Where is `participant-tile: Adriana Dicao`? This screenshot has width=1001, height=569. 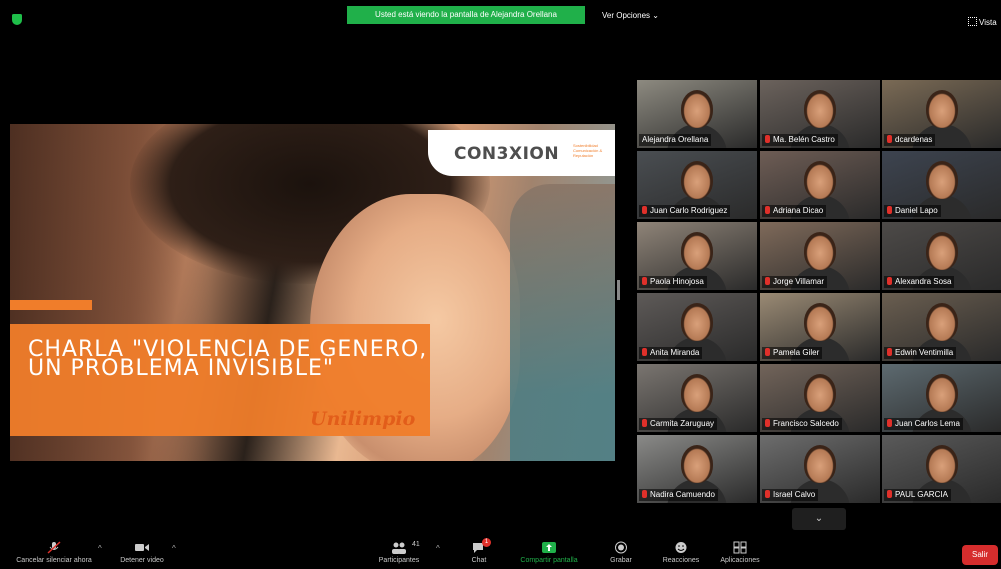
participant-tile: Adriana Dicao is located at coordinates (820, 185).